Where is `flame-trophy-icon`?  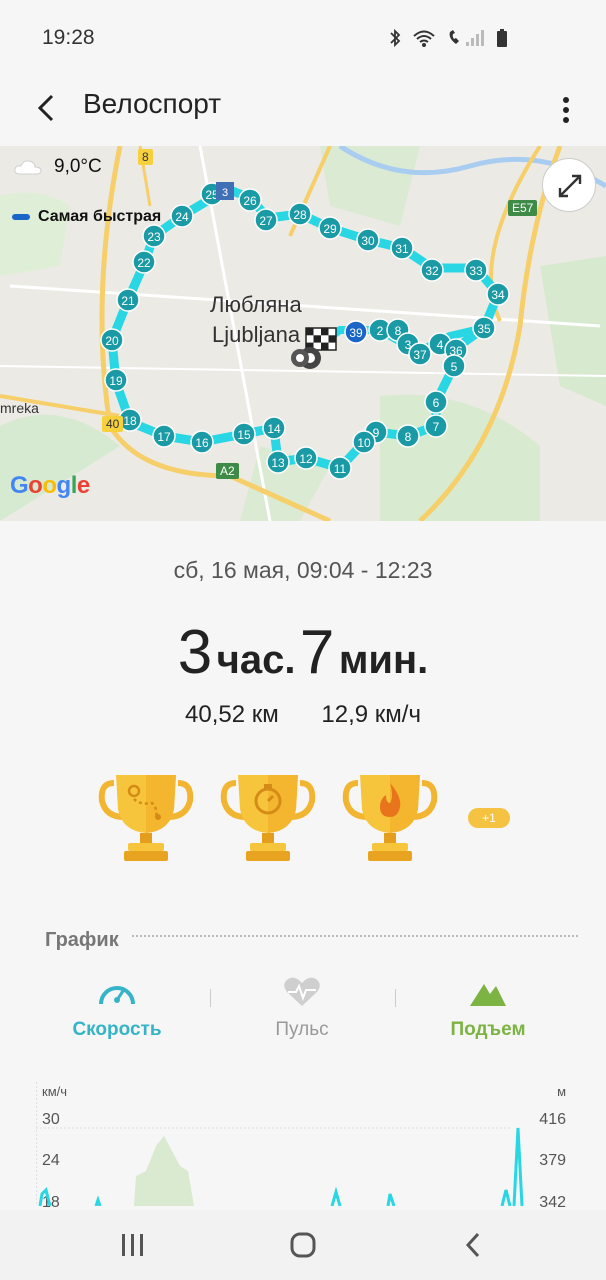 flame-trophy-icon is located at coordinates (390, 817).